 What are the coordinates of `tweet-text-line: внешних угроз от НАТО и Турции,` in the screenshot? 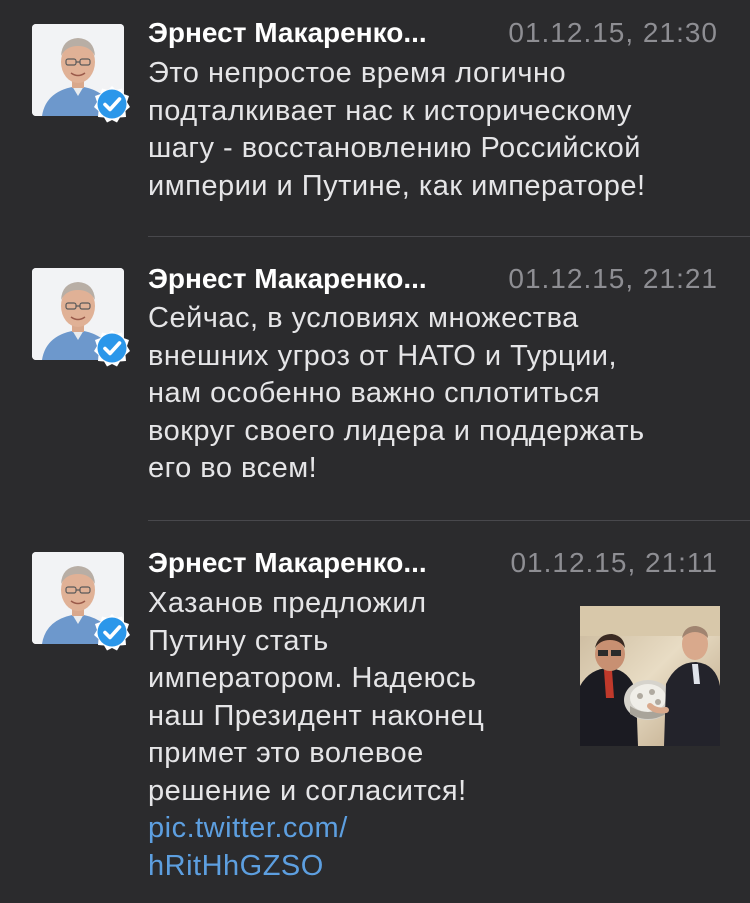 It's located at (383, 355).